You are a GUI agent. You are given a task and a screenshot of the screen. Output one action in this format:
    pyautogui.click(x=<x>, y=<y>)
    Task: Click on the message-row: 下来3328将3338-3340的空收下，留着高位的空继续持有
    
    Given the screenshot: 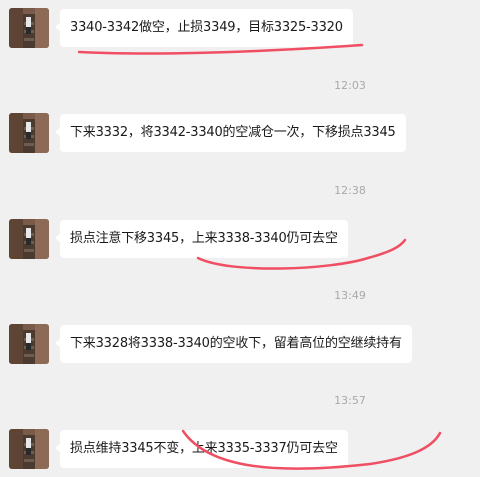 What is the action you would take?
    pyautogui.click(x=240, y=348)
    